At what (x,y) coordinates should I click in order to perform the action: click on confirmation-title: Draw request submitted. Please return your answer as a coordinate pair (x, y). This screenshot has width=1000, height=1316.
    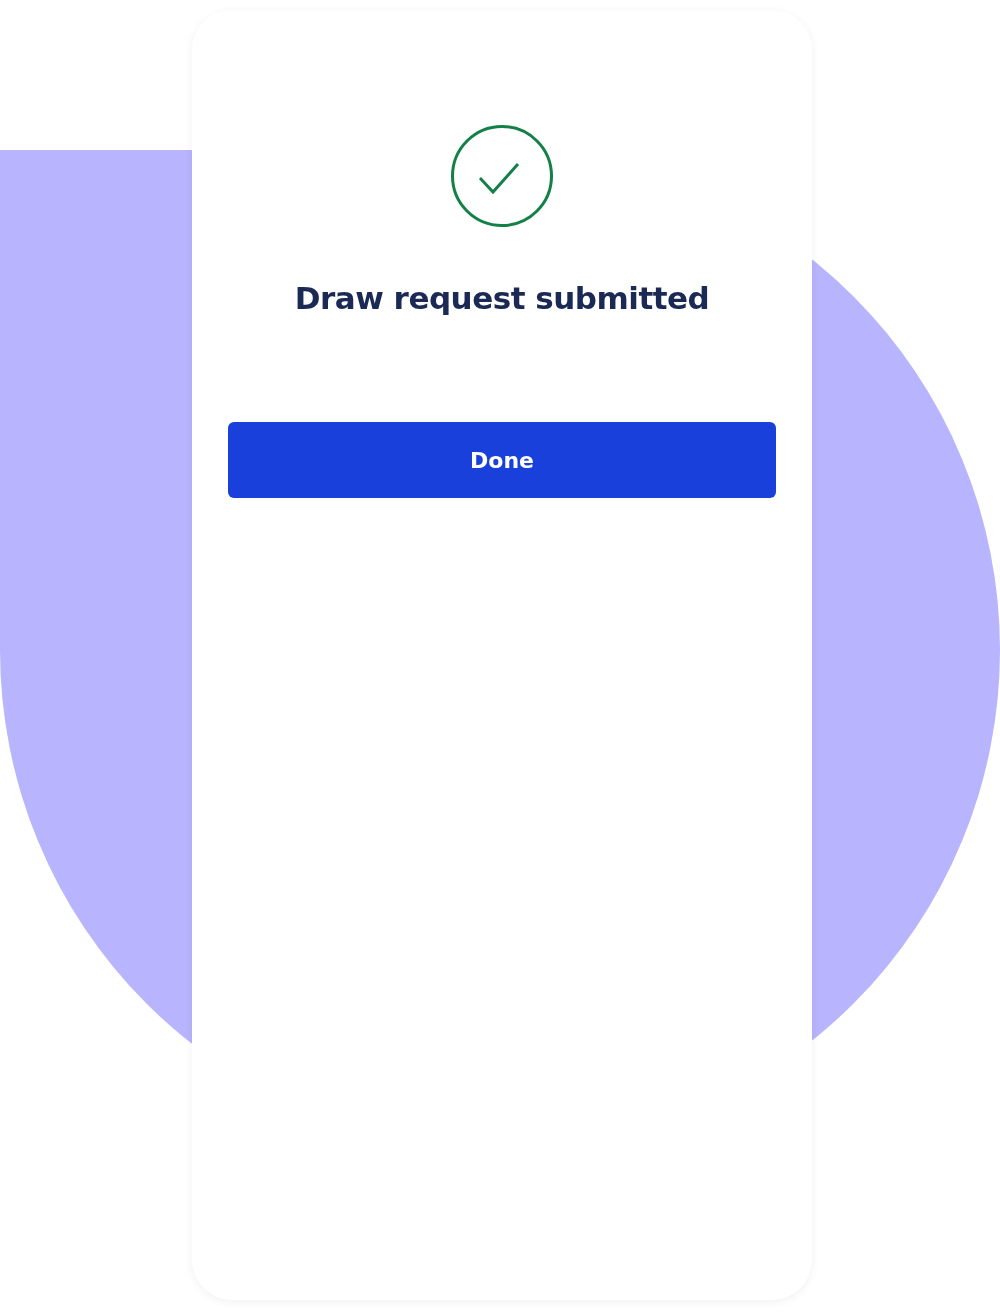
    Looking at the image, I should click on (502, 298).